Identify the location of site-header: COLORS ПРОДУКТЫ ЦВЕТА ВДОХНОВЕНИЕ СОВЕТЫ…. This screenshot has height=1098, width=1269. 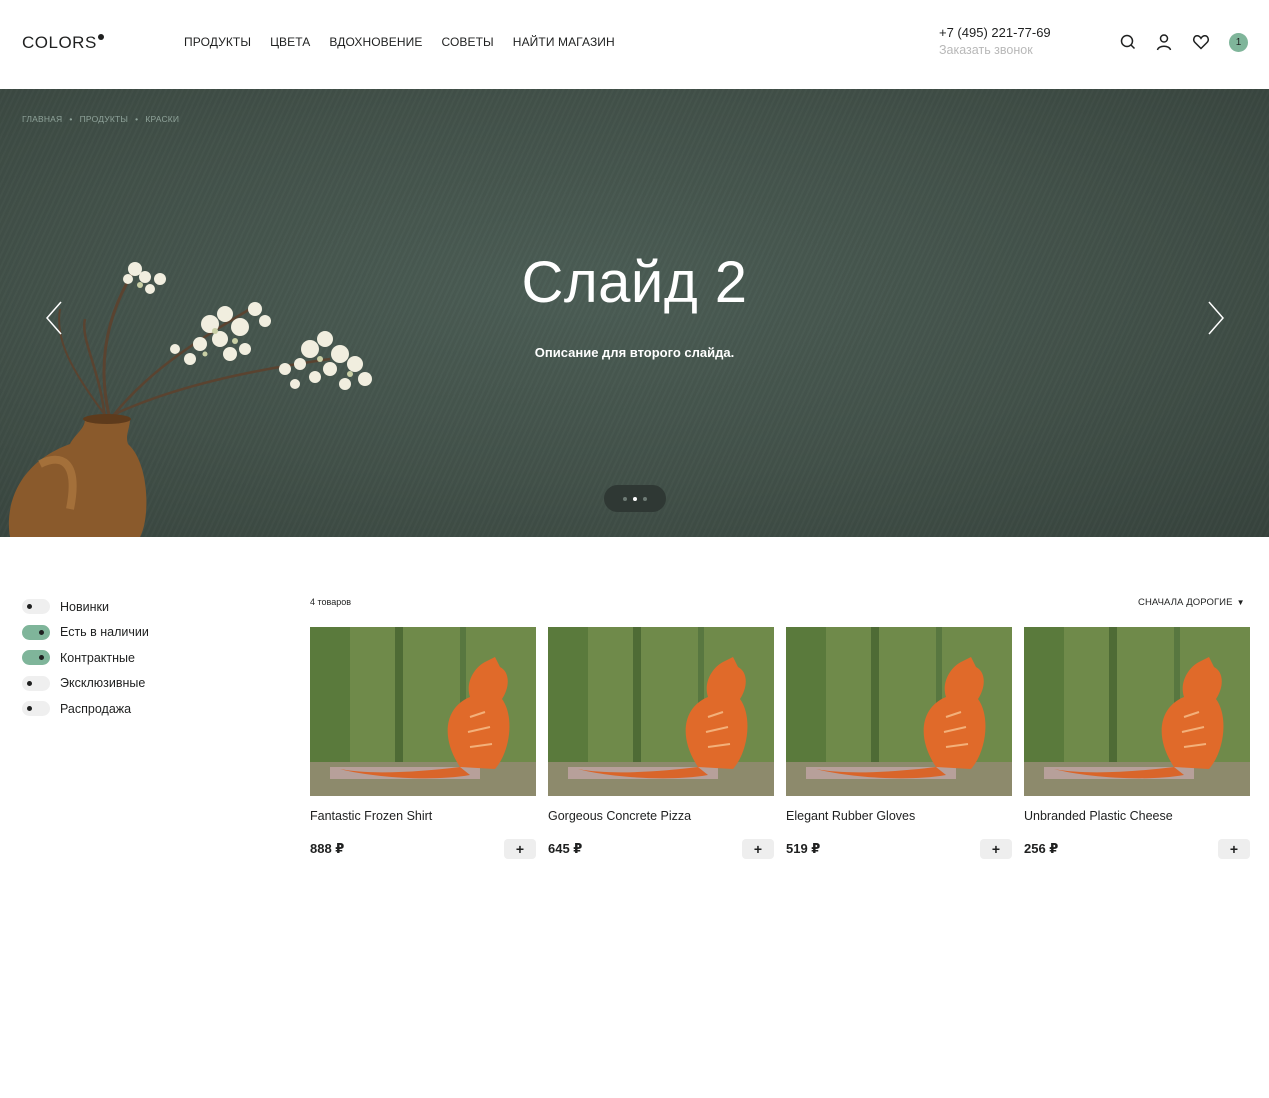
(634, 44).